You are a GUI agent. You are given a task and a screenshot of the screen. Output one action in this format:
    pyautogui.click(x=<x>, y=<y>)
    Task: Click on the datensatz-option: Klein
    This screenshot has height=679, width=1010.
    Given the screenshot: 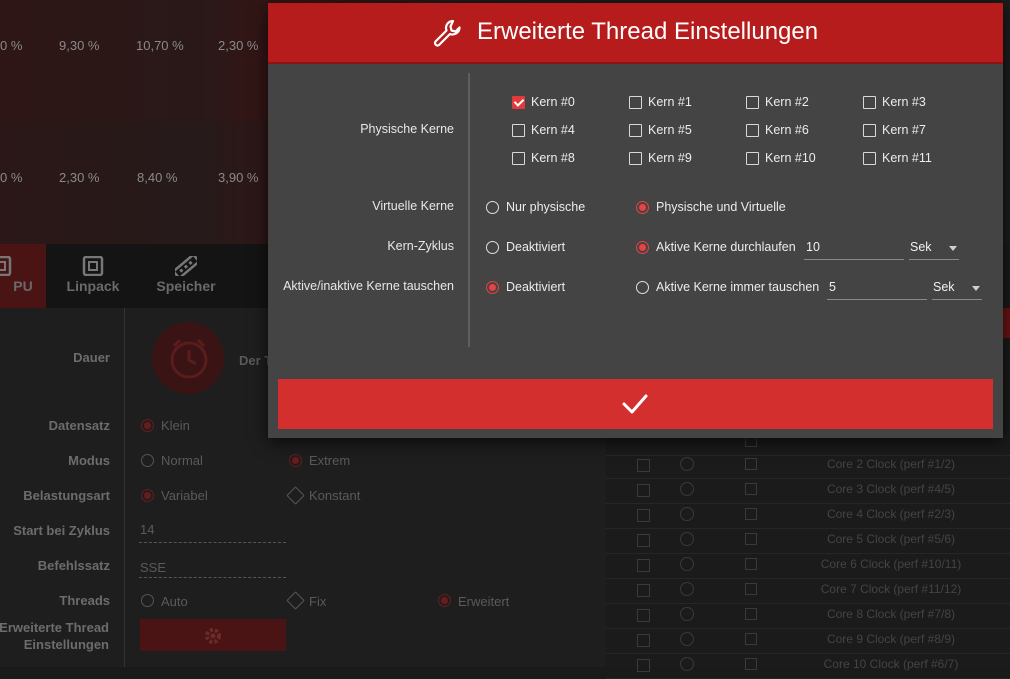 What is the action you would take?
    pyautogui.click(x=175, y=425)
    